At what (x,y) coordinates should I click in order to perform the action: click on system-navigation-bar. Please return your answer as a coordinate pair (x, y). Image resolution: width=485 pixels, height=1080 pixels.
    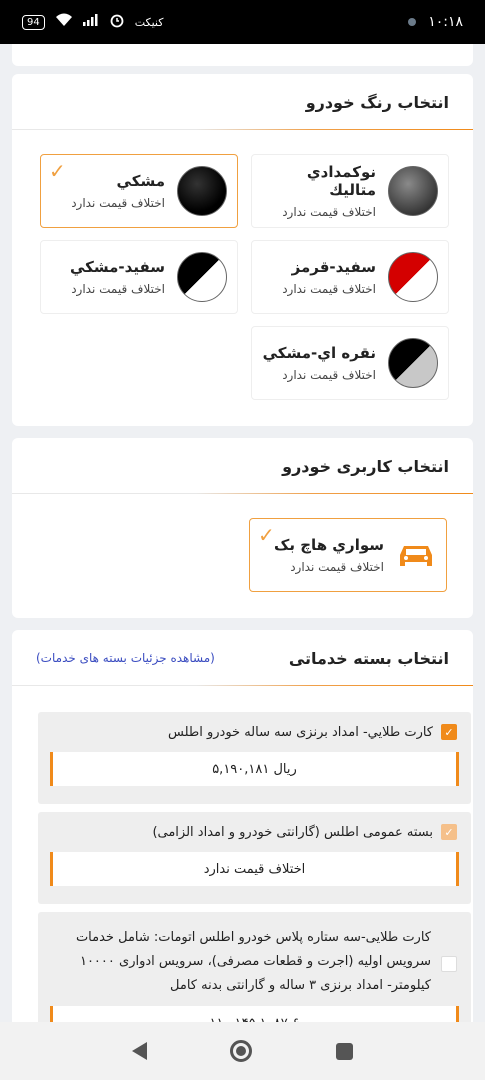
    Looking at the image, I should click on (242, 1051).